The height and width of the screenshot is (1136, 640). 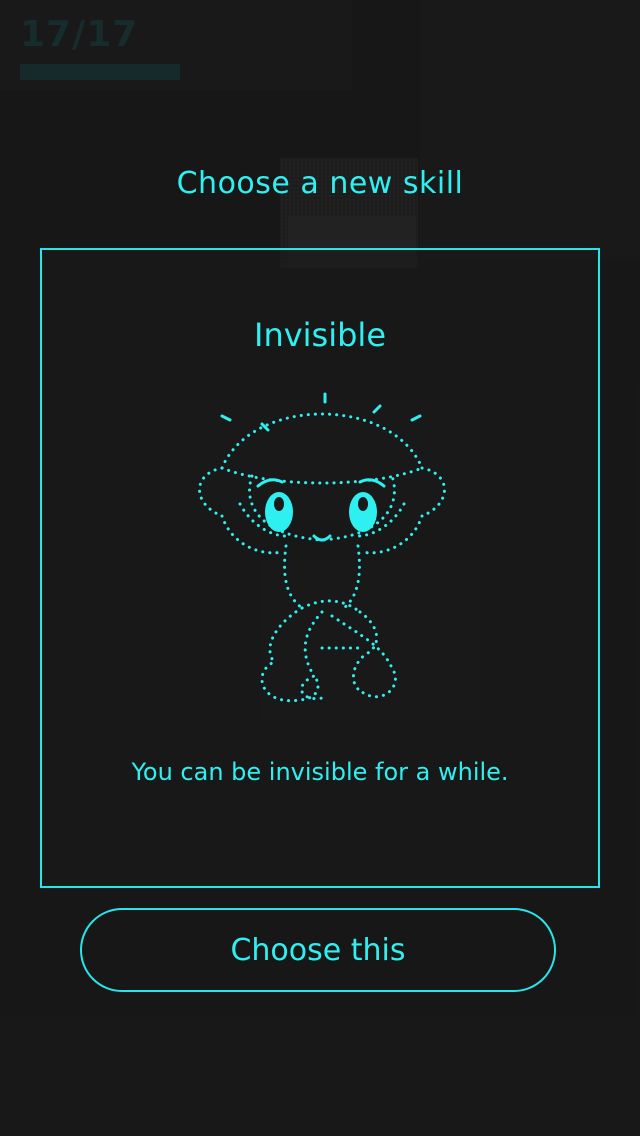 I want to click on skill-description: You can be invisible for a while., so click(x=320, y=772).